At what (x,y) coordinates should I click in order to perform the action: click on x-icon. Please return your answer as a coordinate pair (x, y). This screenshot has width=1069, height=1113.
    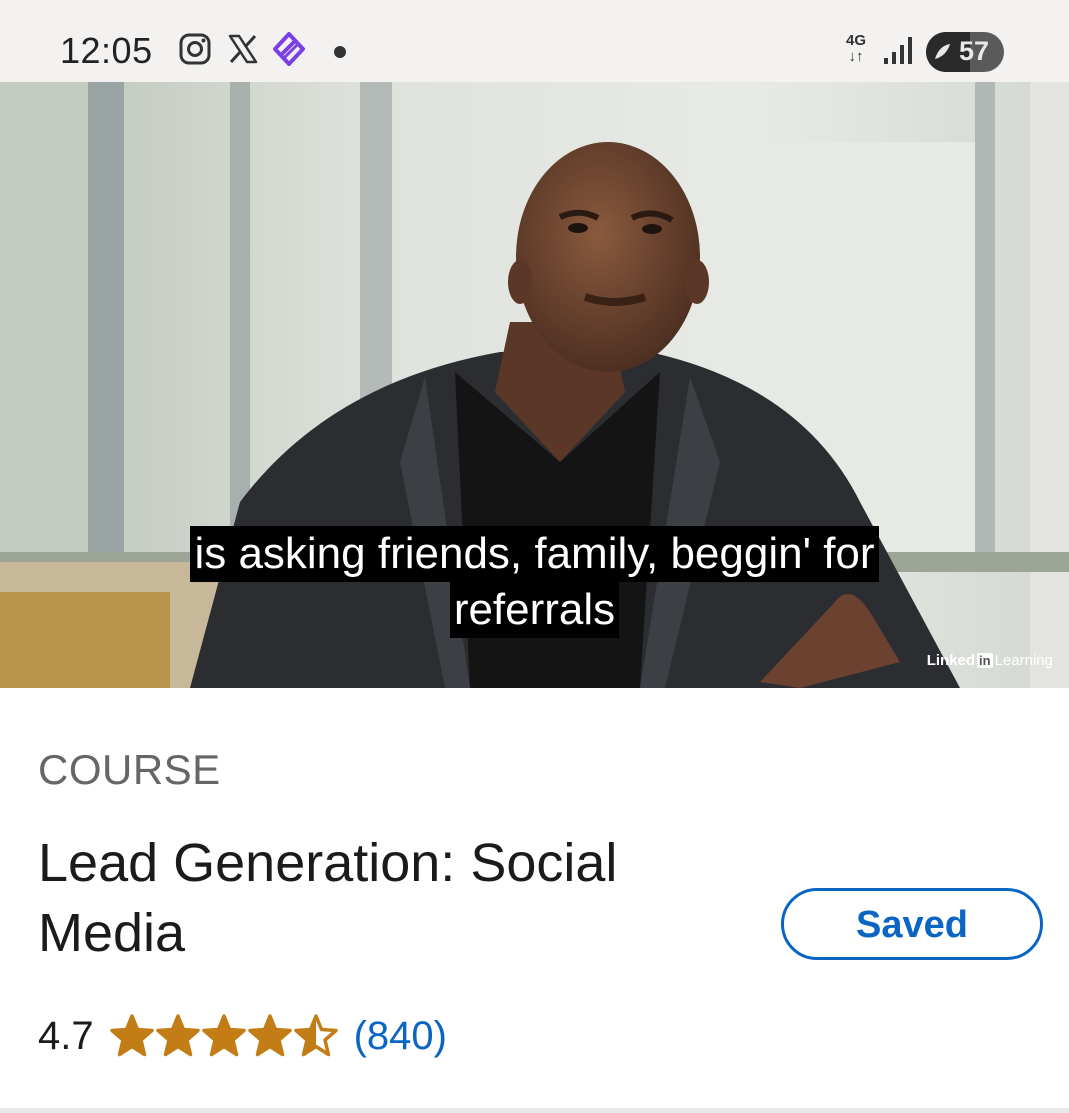
    Looking at the image, I should click on (243, 49).